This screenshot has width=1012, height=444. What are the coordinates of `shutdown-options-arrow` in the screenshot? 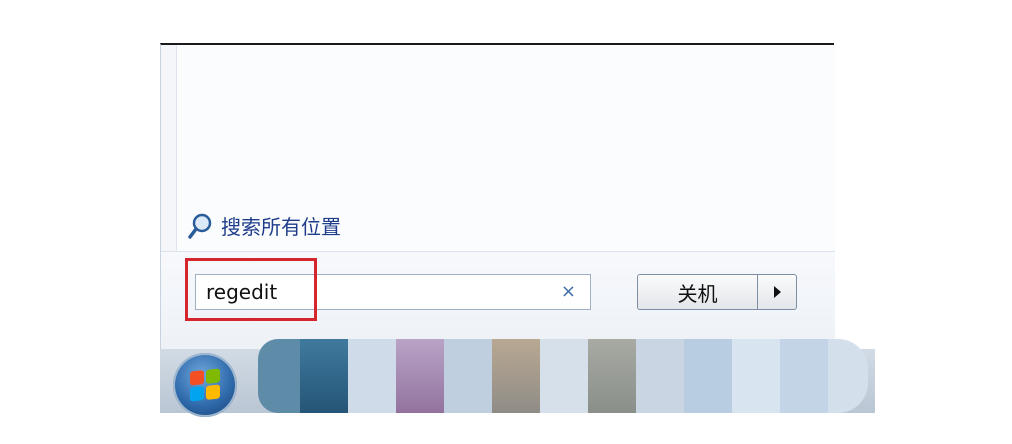 It's located at (777, 292).